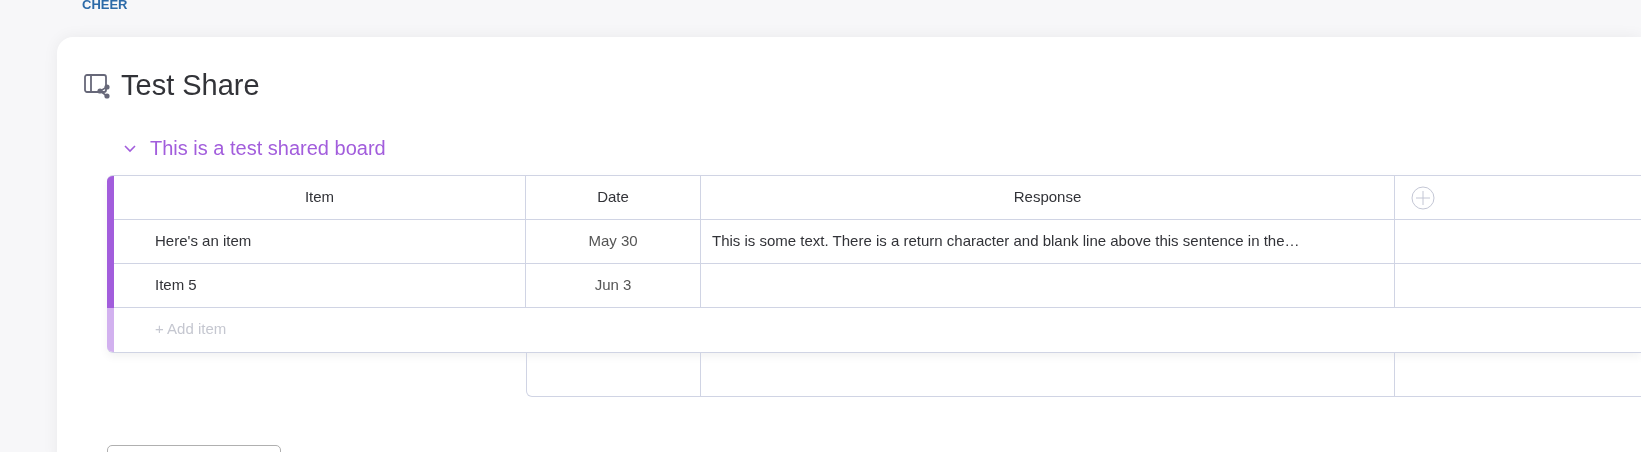 Image resolution: width=1641 pixels, height=452 pixels. Describe the element at coordinates (97, 85) in the screenshot. I see `shared-board-icon` at that location.